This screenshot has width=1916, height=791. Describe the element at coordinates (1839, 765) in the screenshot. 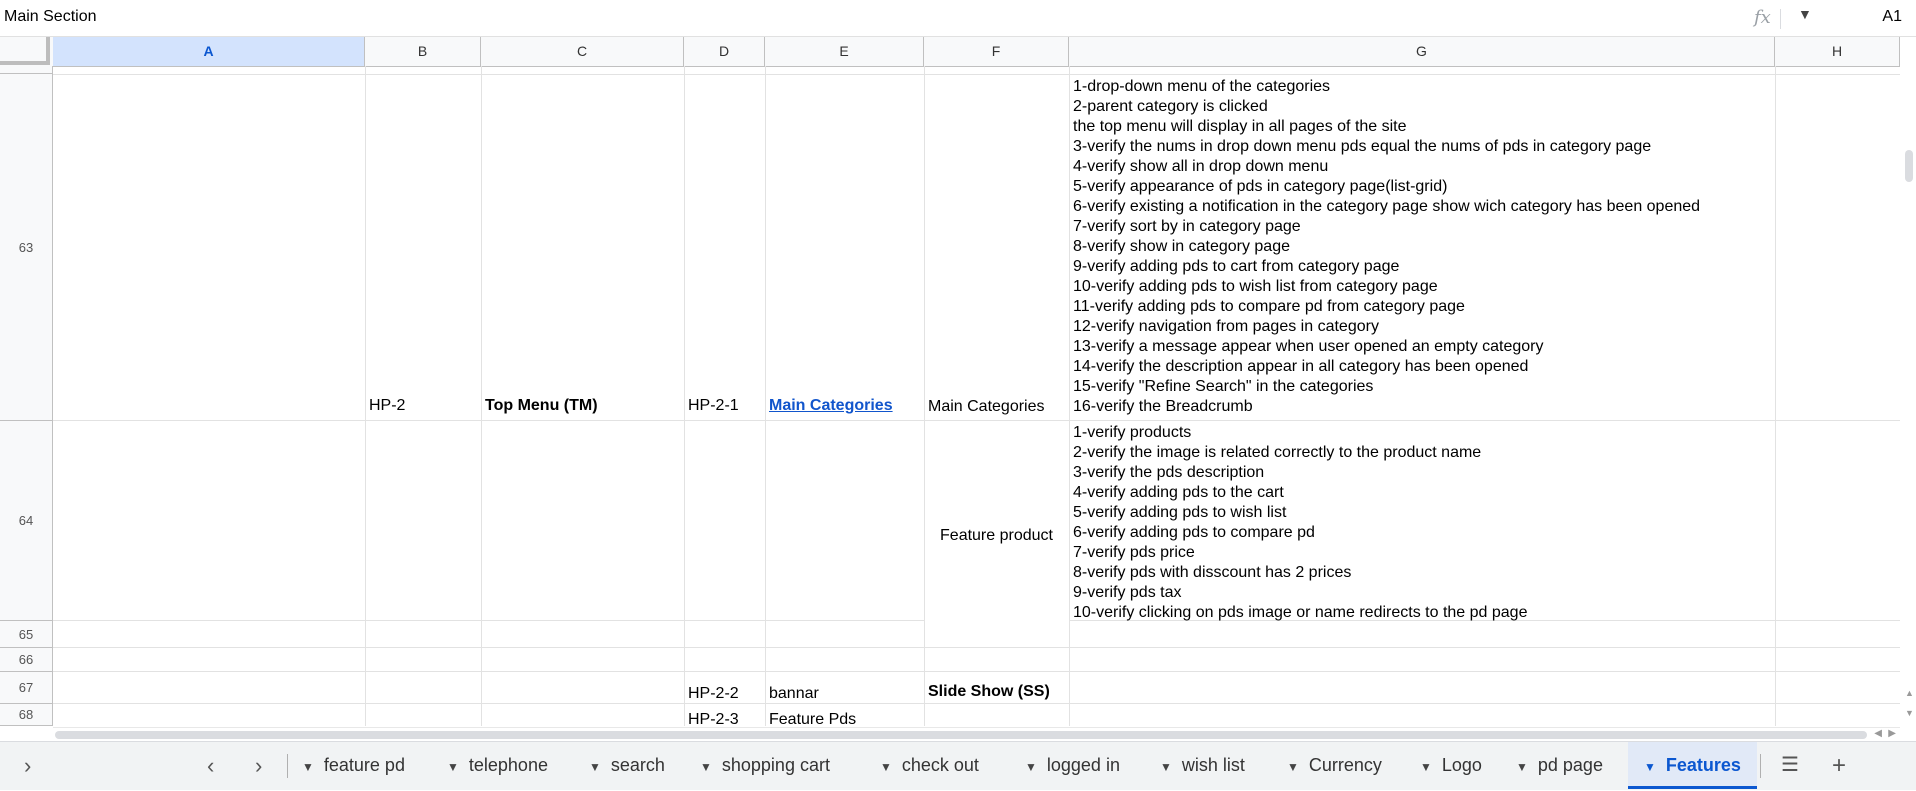

I see `add-sheet-icon: +` at that location.